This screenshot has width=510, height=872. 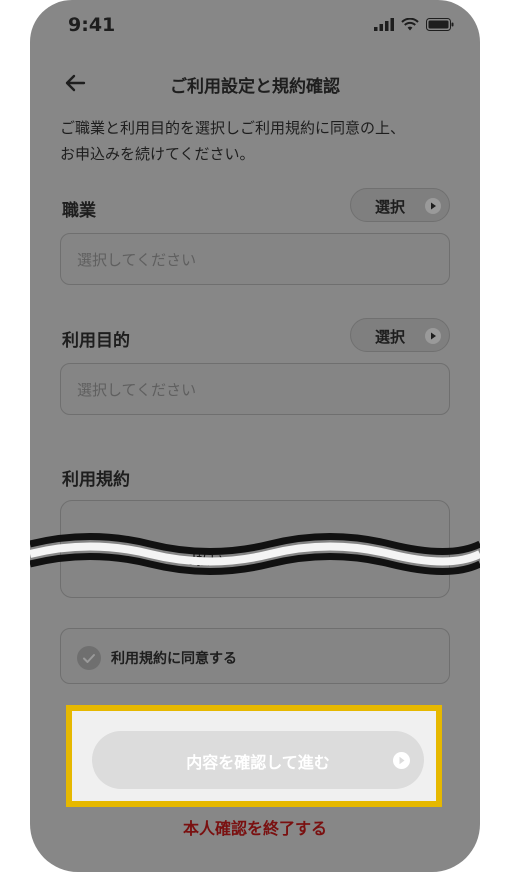 What do you see at coordinates (390, 207) in the screenshot?
I see `occupation-select-label: 選択` at bounding box center [390, 207].